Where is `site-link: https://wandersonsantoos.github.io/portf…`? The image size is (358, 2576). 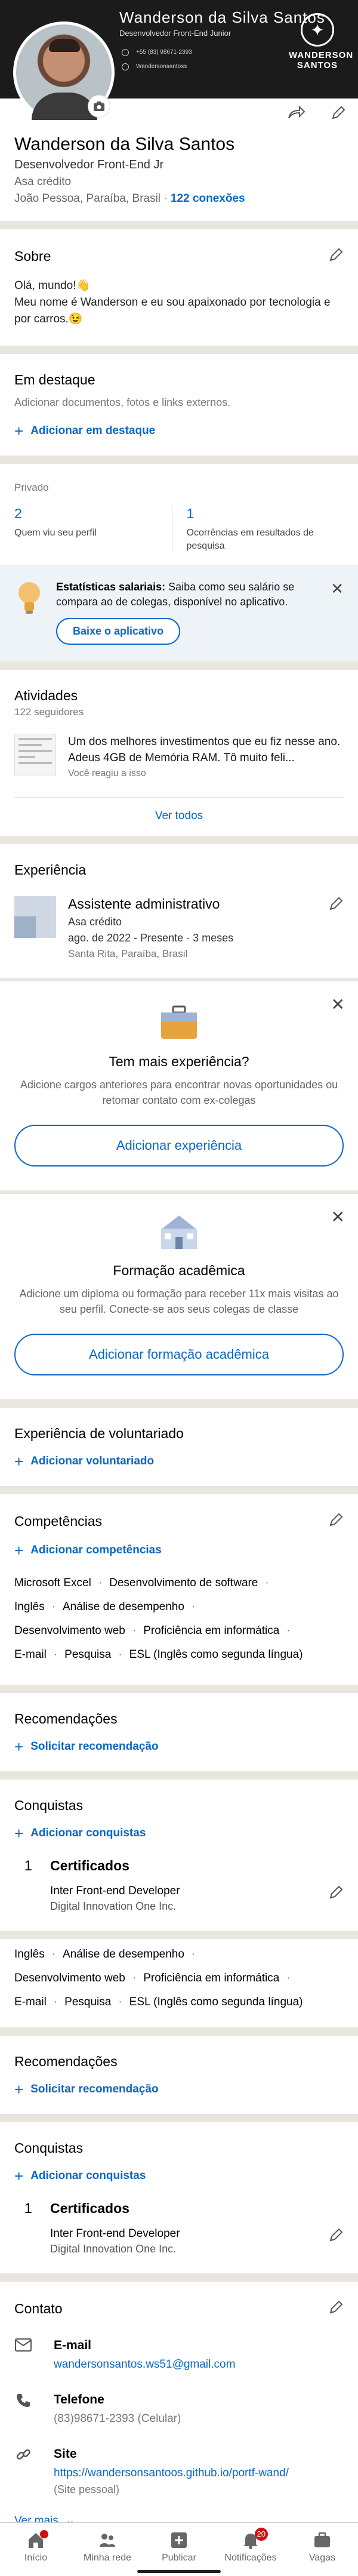 site-link: https://wandersonsantoos.github.io/portf… is located at coordinates (171, 2473).